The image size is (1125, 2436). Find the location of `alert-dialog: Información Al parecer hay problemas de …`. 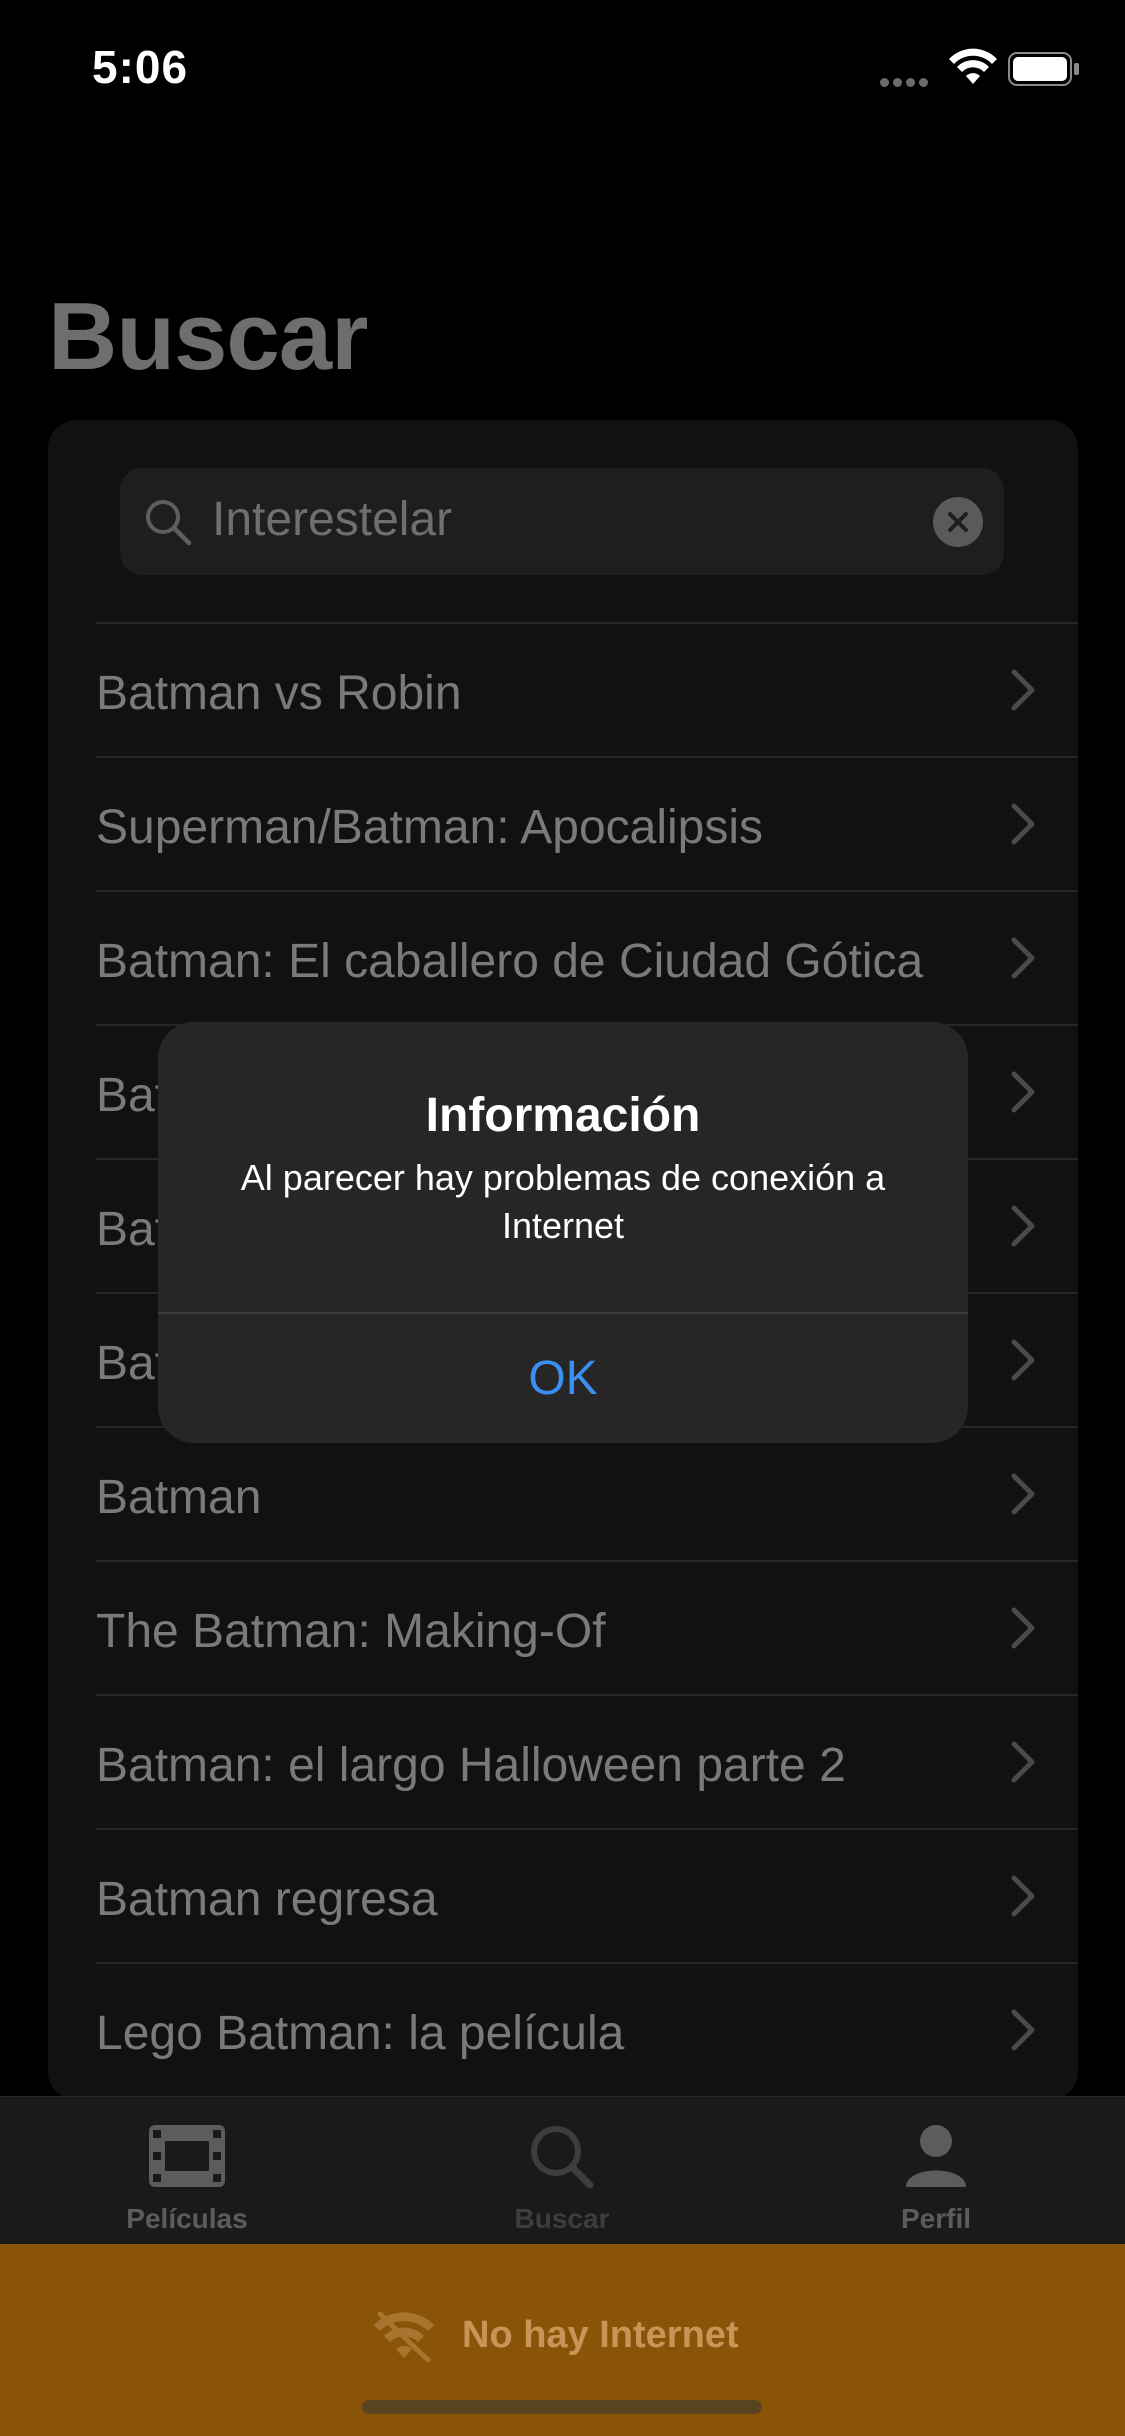

alert-dialog: Información Al parecer hay problemas de … is located at coordinates (563, 1232).